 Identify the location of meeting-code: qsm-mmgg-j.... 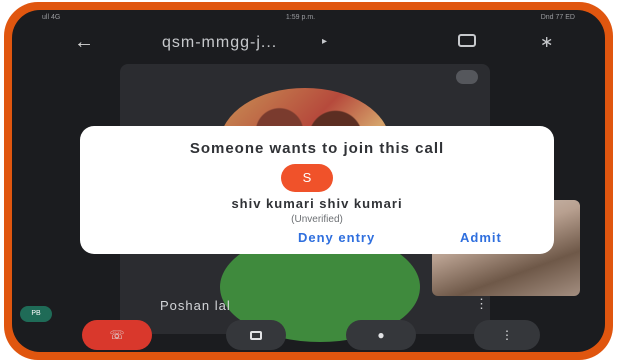
(219, 43).